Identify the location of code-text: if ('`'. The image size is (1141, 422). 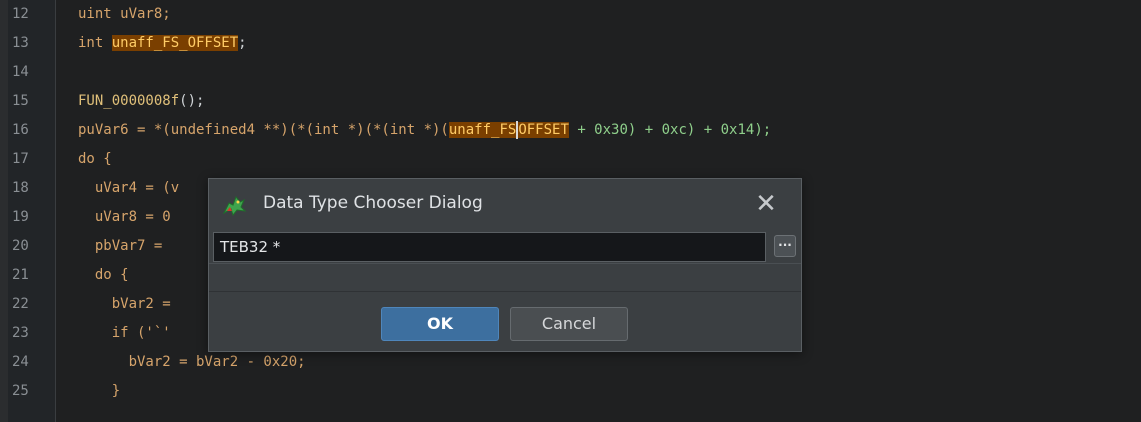
(124, 333).